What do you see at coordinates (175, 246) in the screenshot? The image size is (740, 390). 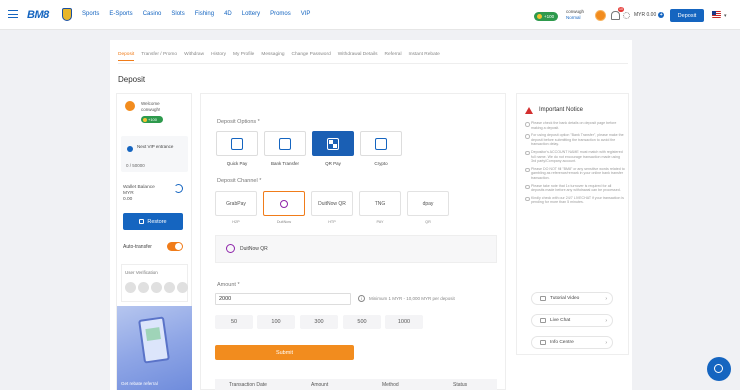 I see `auto-transfer-toggle` at bounding box center [175, 246].